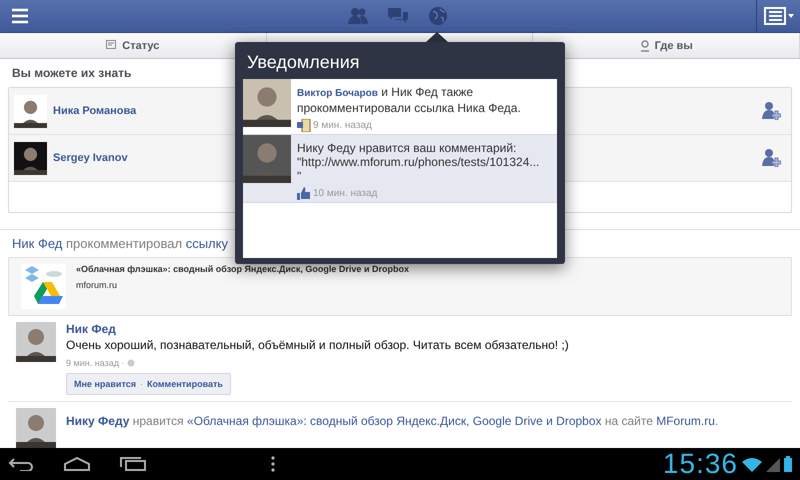 The image size is (800, 480). Describe the element at coordinates (120, 244) in the screenshot. I see `story-header: Ник Фед прокомментировал ссылку` at that location.